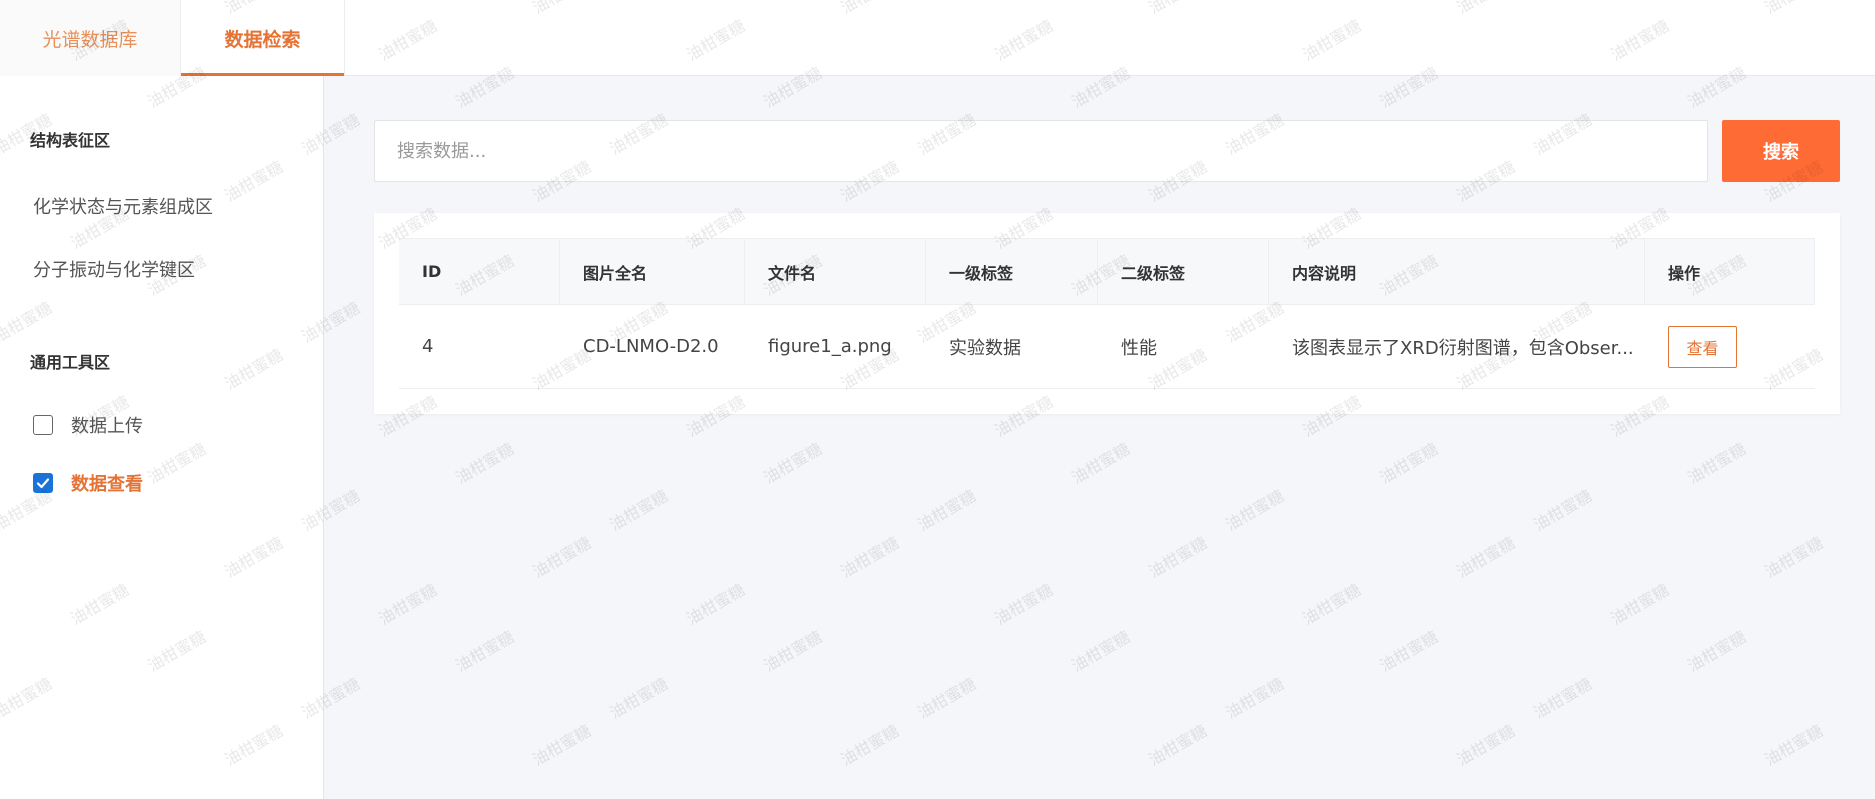 The height and width of the screenshot is (799, 1875). What do you see at coordinates (1457, 271) in the screenshot?
I see `header-description: 内容说明` at bounding box center [1457, 271].